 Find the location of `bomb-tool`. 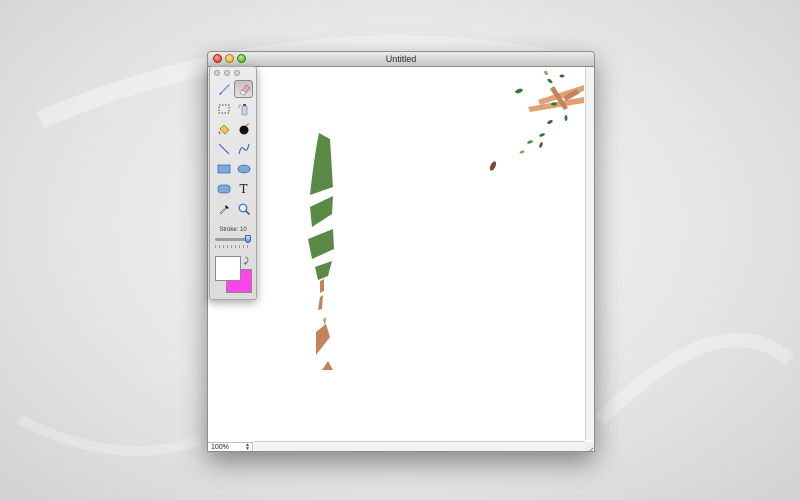

bomb-tool is located at coordinates (243, 129).